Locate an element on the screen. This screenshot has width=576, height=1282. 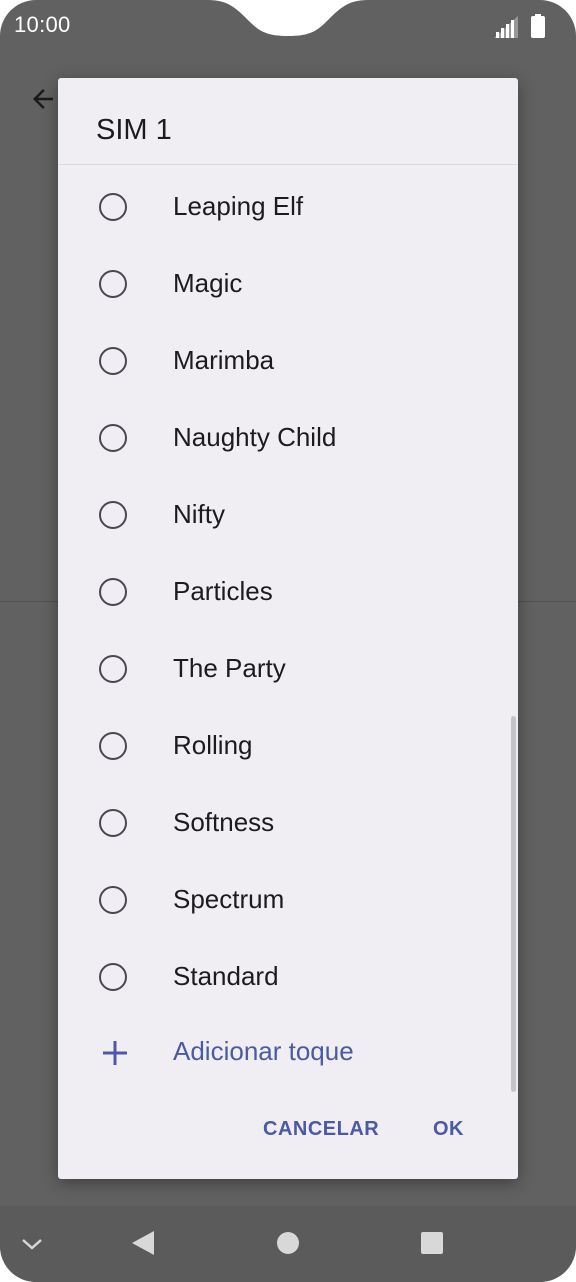
plus-icon is located at coordinates (115, 1053).